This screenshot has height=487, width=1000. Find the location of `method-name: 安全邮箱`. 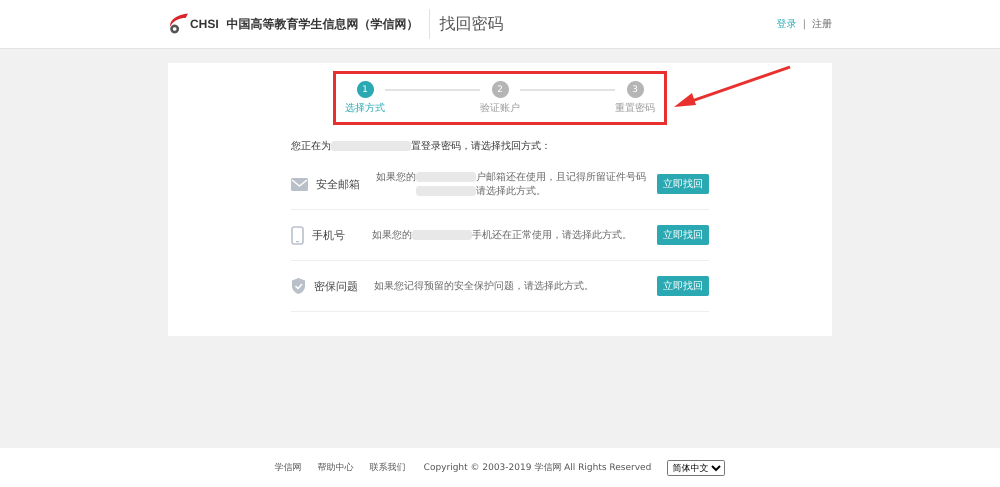

method-name: 安全邮箱 is located at coordinates (338, 184).